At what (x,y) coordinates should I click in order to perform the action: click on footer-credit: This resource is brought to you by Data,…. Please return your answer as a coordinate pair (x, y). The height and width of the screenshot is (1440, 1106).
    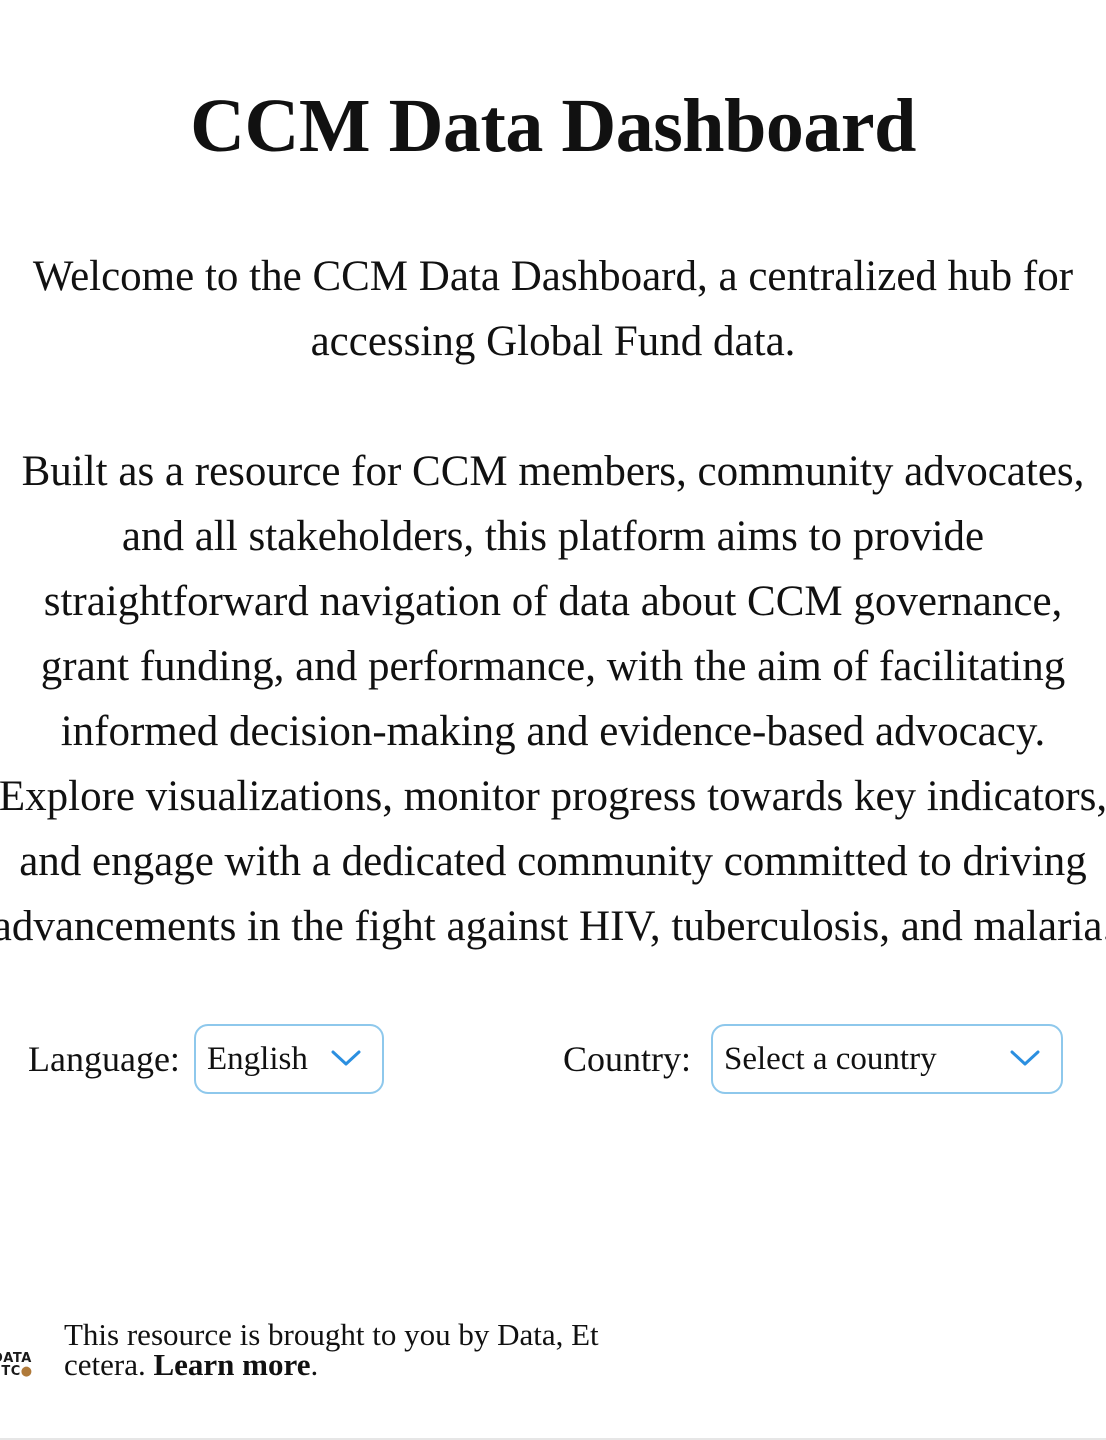
    Looking at the image, I should click on (364, 1349).